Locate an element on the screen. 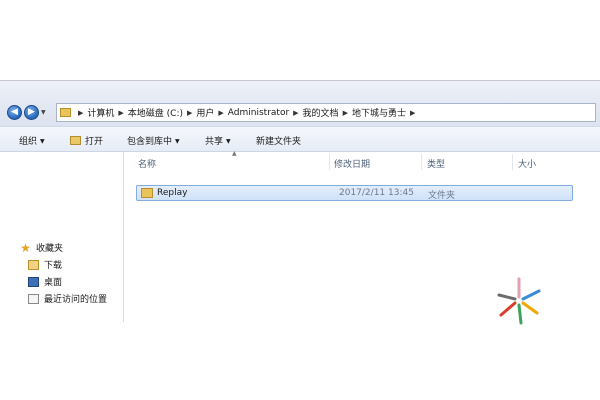 This screenshot has height=400, width=600. column-header-name: 名称 is located at coordinates (147, 163).